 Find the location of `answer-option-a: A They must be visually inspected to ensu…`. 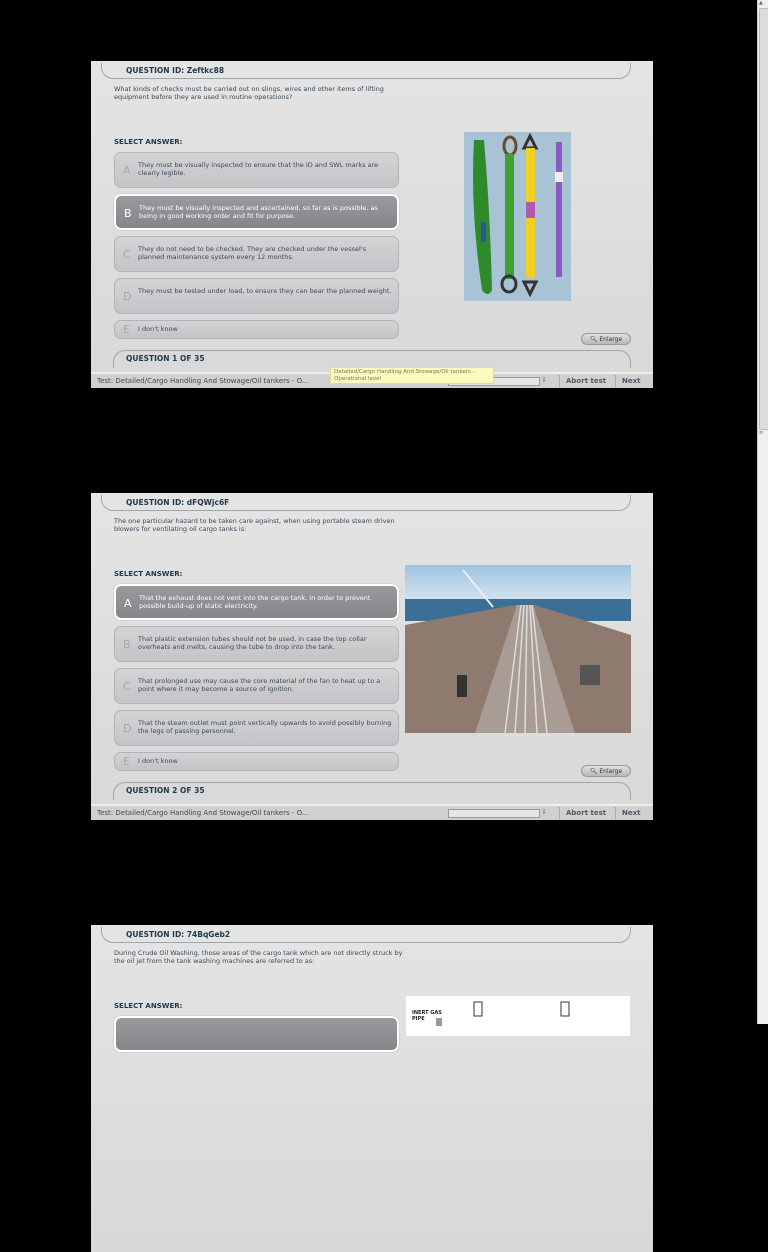

answer-option-a: A They must be visually inspected to ensu… is located at coordinates (256, 170).